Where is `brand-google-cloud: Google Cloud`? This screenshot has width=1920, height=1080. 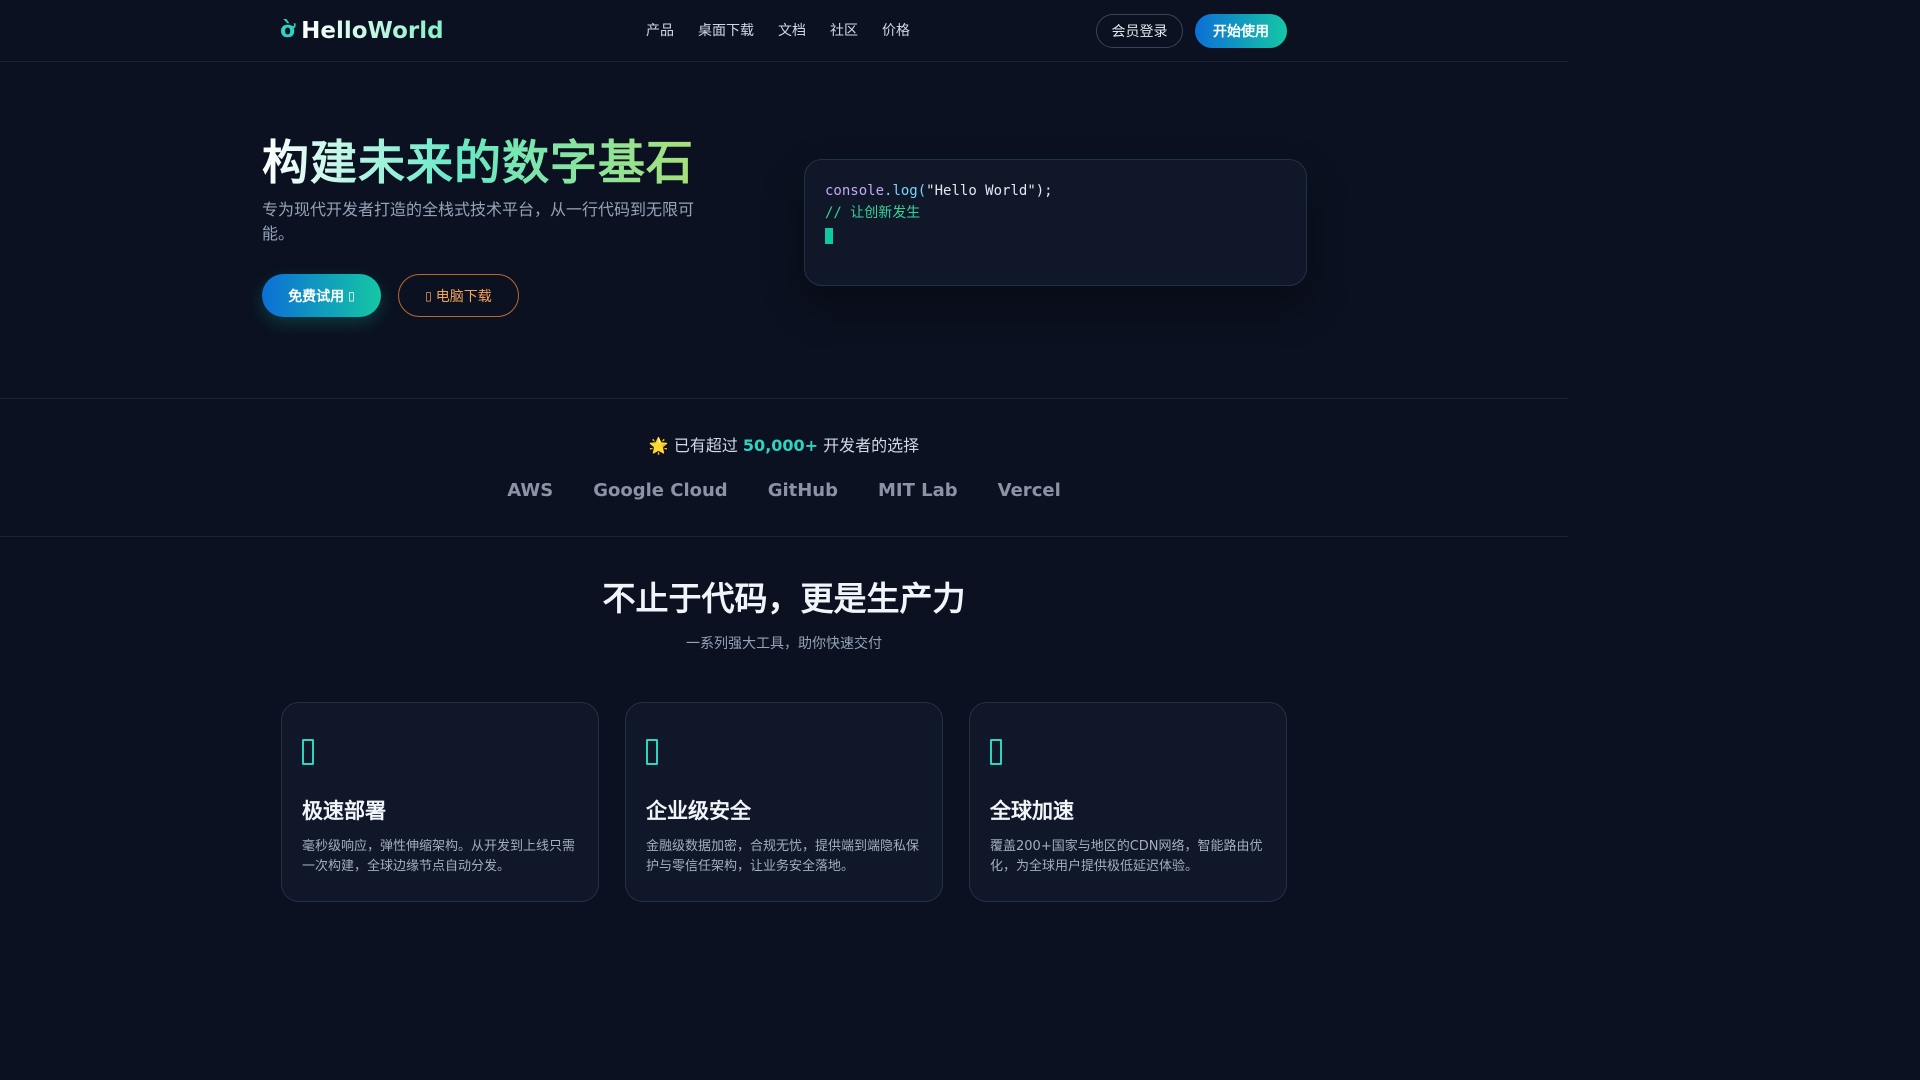 brand-google-cloud: Google Cloud is located at coordinates (660, 490).